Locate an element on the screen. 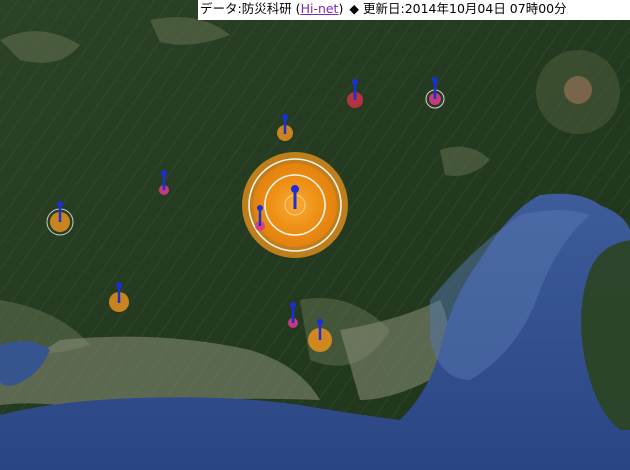  diamond-icon: ◆ is located at coordinates (354, 8).